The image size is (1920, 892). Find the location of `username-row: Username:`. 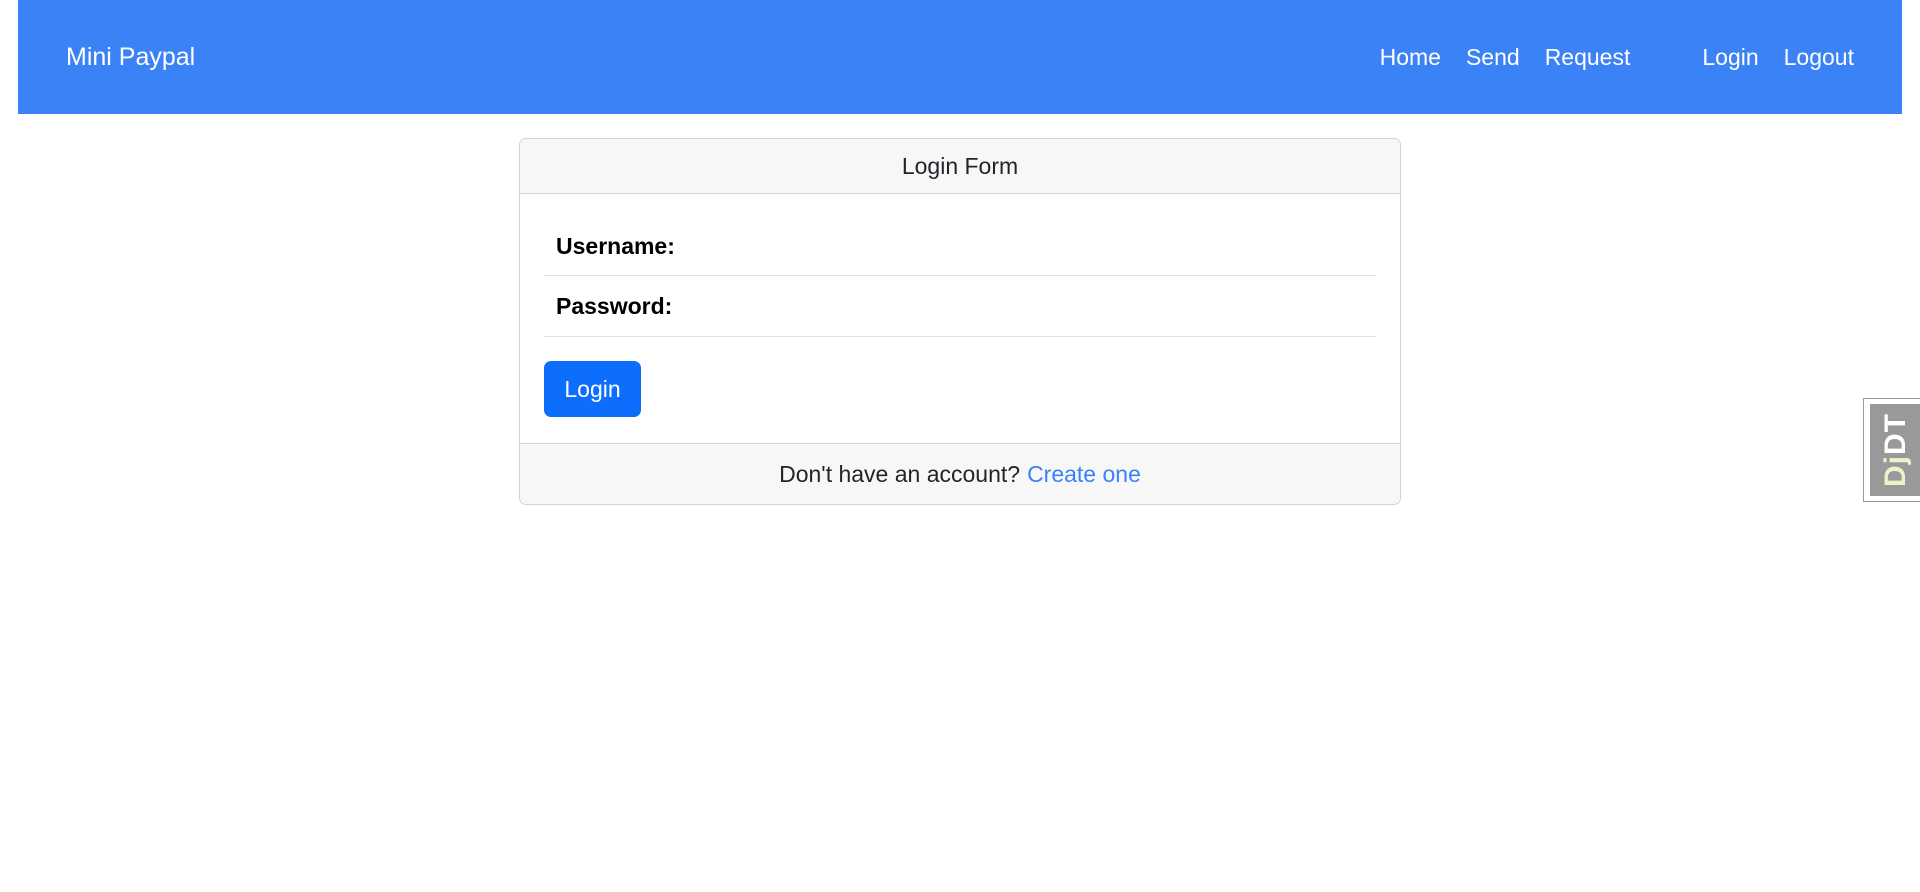

username-row: Username: is located at coordinates (960, 247).